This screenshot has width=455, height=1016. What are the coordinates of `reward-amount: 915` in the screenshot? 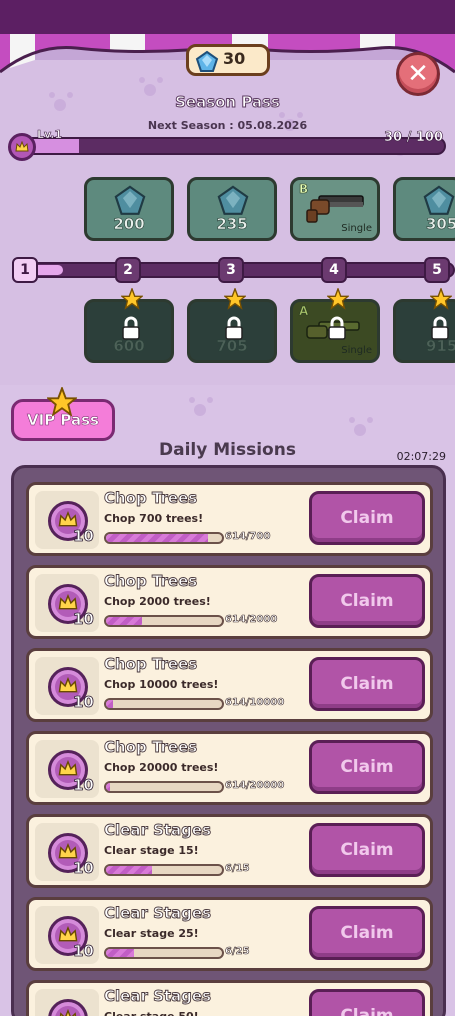 It's located at (440, 346).